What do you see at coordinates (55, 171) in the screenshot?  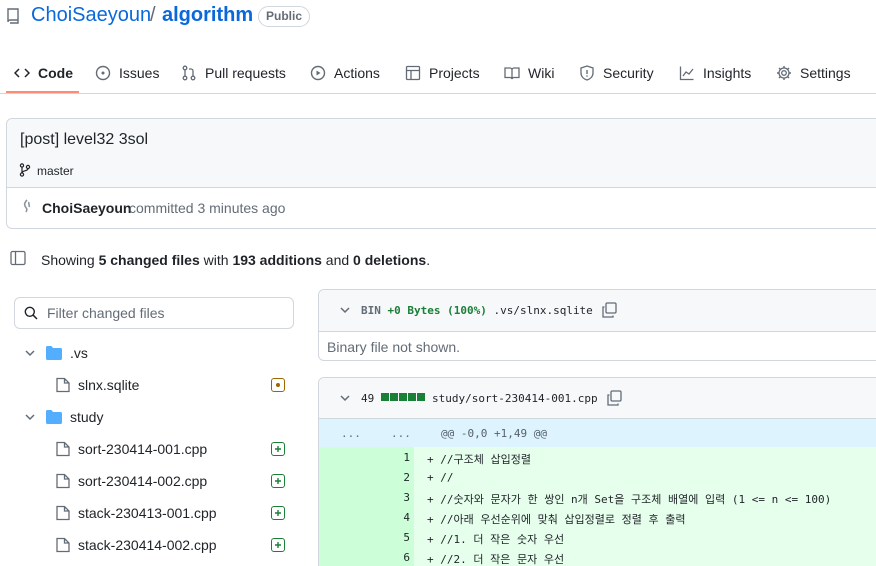 I see `branch-link: master` at bounding box center [55, 171].